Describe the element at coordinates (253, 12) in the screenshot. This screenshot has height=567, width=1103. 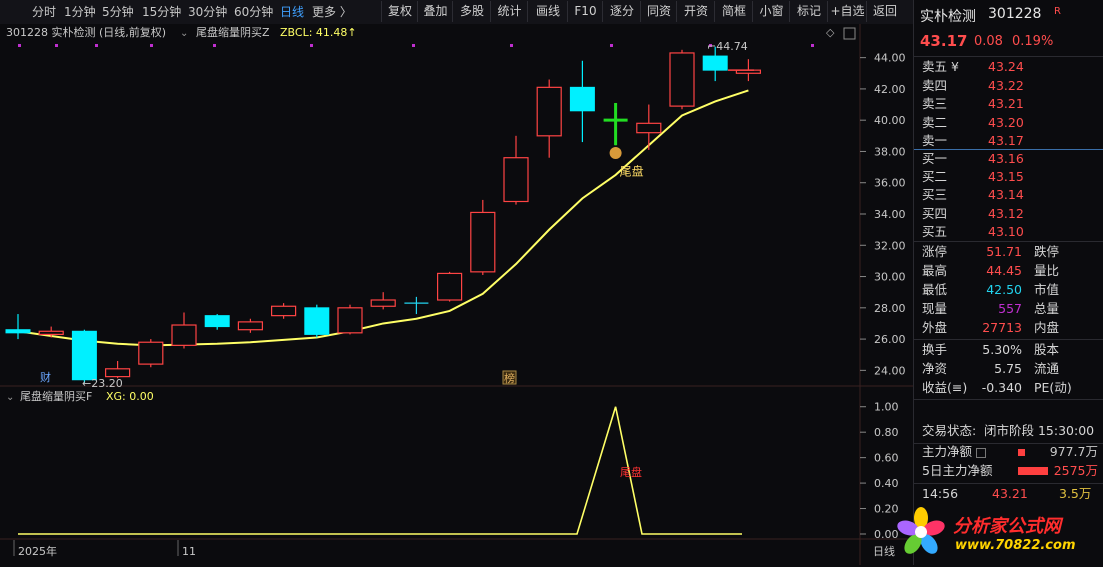
I see `period-tab-5: 60分钟` at that location.